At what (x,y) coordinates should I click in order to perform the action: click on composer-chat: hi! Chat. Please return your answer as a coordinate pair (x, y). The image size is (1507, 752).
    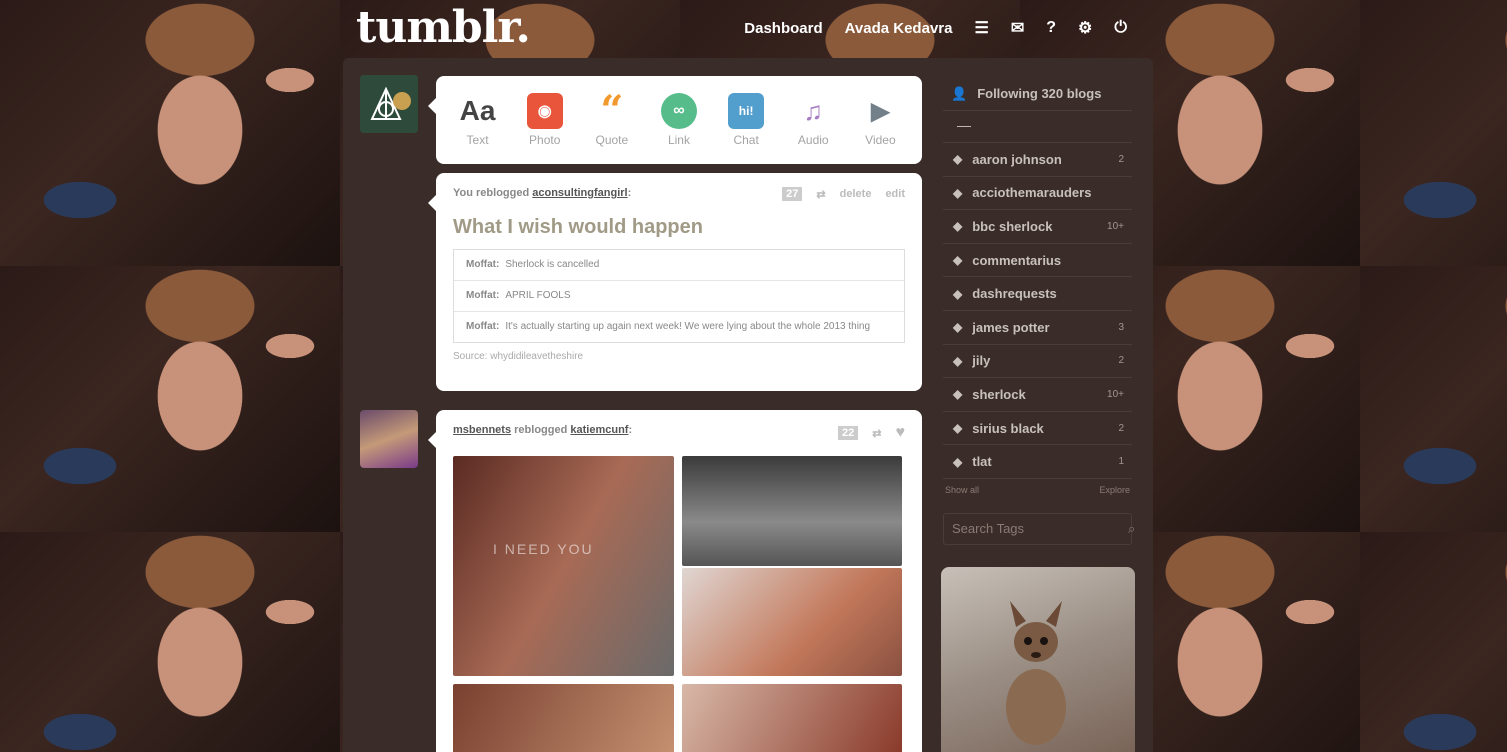
    Looking at the image, I should click on (746, 120).